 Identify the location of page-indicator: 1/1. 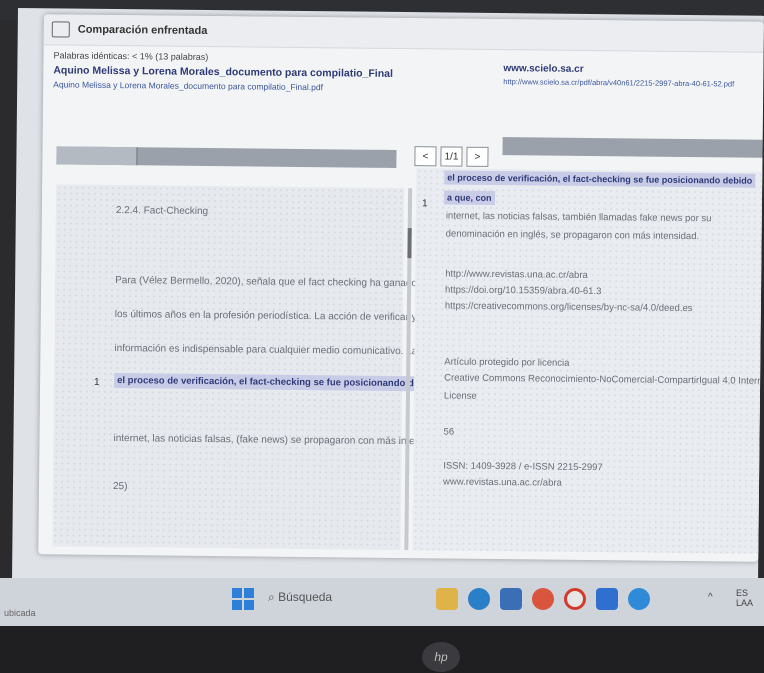
(451, 156).